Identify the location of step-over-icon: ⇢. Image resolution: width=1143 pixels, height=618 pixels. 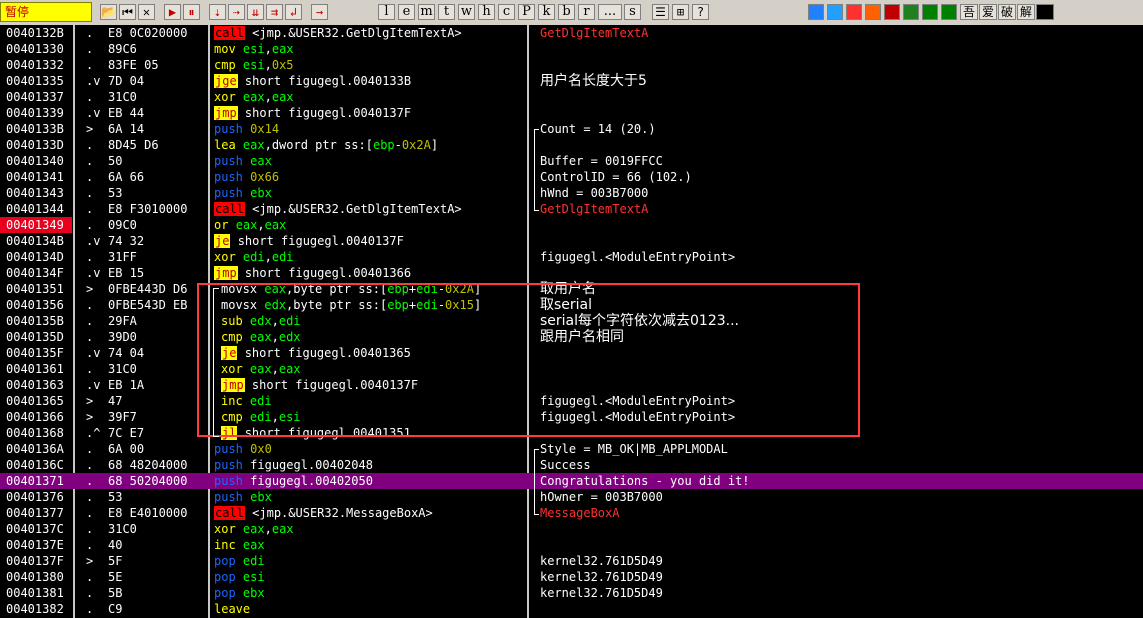
(236, 12).